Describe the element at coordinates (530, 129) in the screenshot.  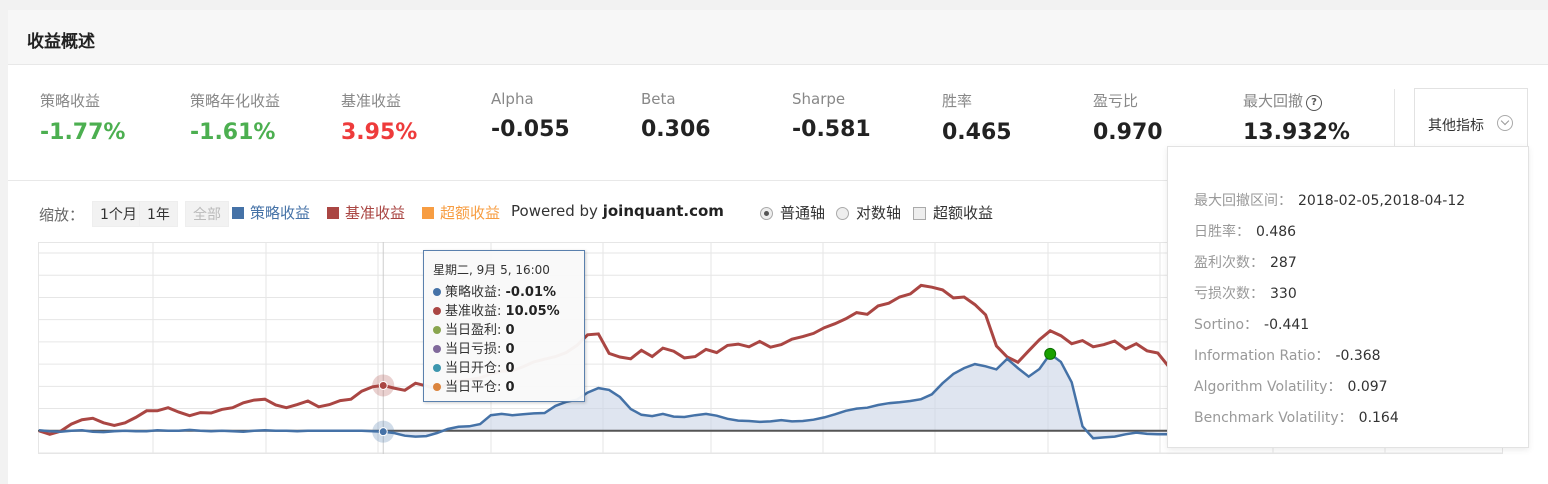
I see `metric-value: -0.055` at that location.